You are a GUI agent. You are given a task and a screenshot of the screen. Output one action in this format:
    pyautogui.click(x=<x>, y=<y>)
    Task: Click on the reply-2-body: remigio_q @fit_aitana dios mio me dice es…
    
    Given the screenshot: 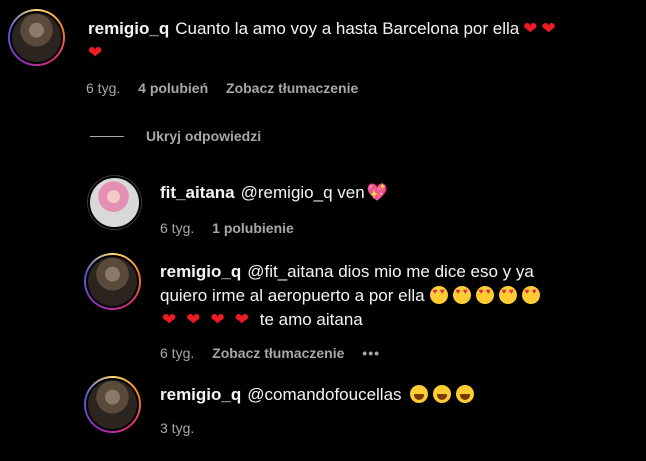 What is the action you would take?
    pyautogui.click(x=400, y=296)
    